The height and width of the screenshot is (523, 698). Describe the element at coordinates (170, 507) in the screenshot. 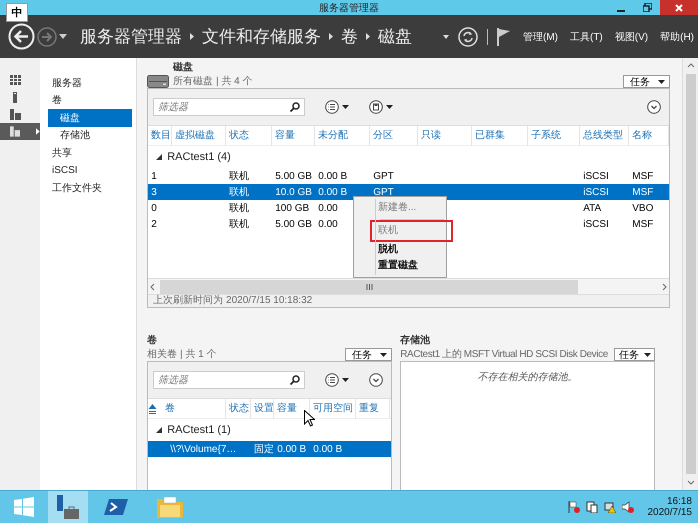

I see `folder-icon` at that location.